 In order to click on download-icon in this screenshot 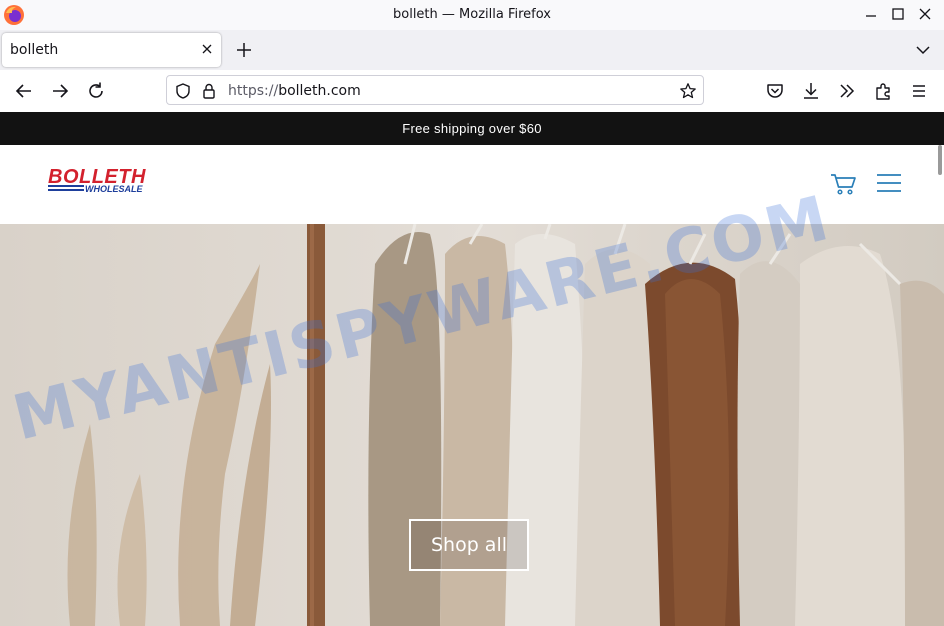, I will do `click(811, 91)`.